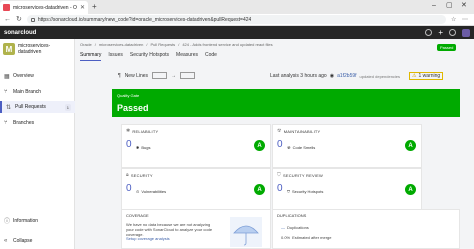  Describe the element at coordinates (187, 75) in the screenshot. I see `target-branch-filter` at that location.